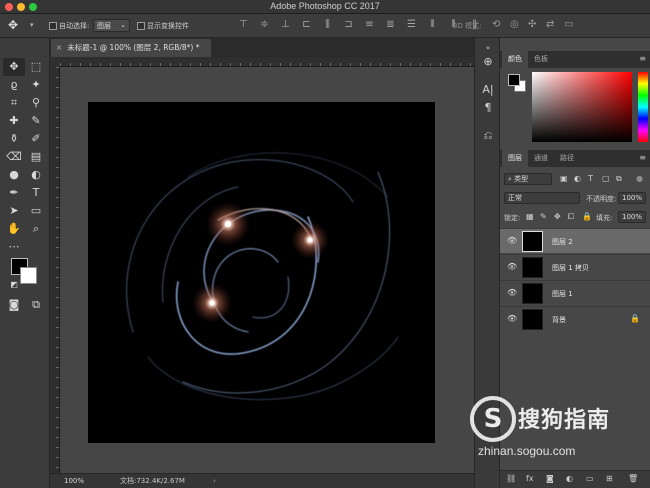 The width and height of the screenshot is (650, 488). What do you see at coordinates (14, 193) in the screenshot?
I see `pen-tool-icon: ✒` at bounding box center [14, 193].